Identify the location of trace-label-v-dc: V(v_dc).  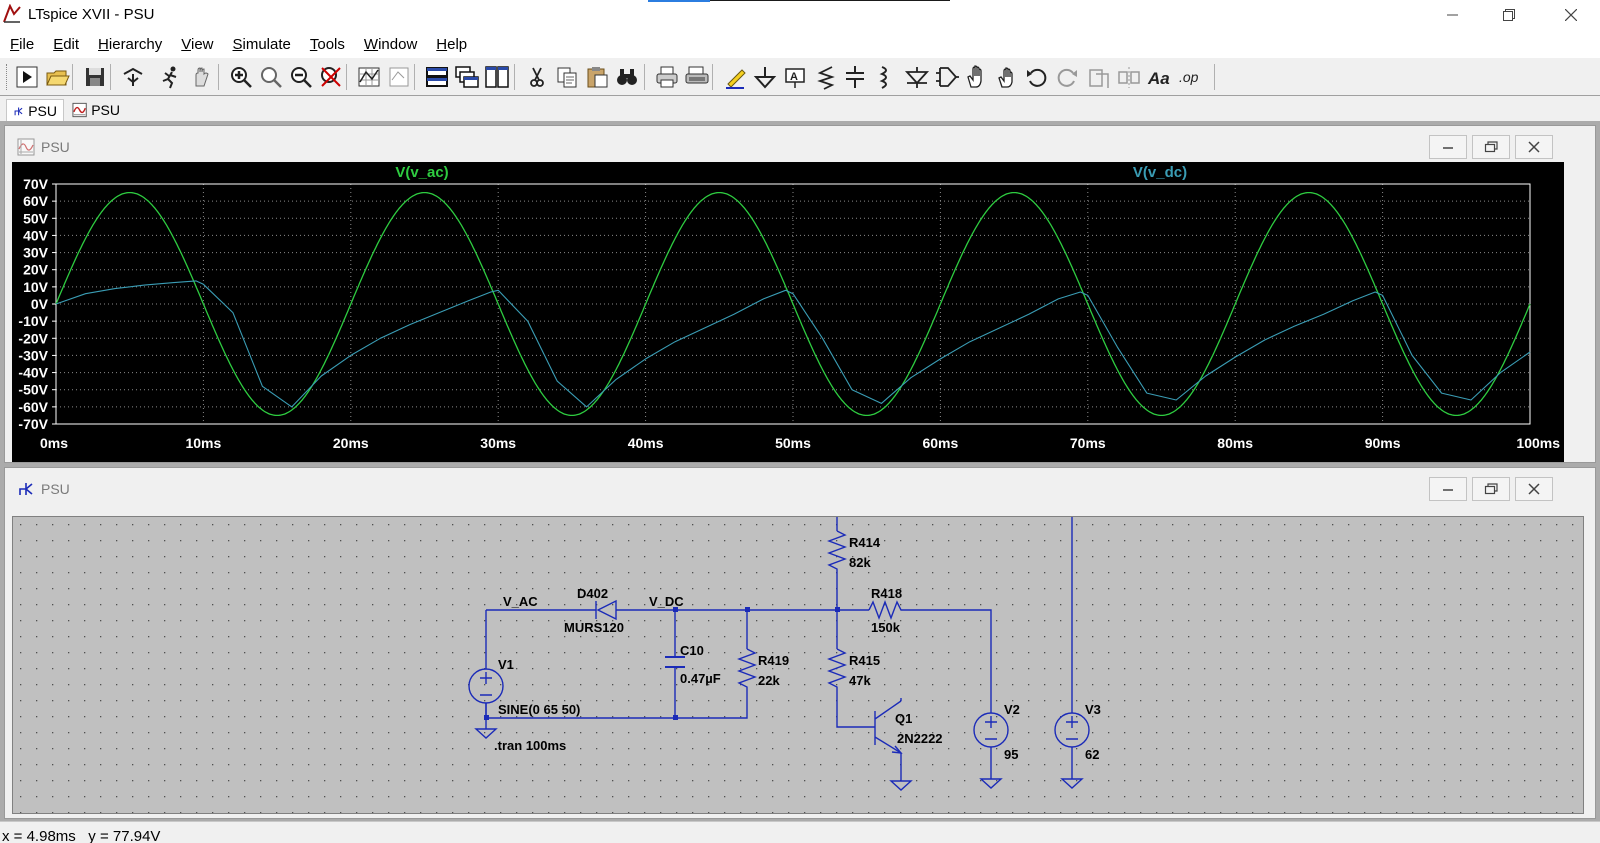
(1160, 172).